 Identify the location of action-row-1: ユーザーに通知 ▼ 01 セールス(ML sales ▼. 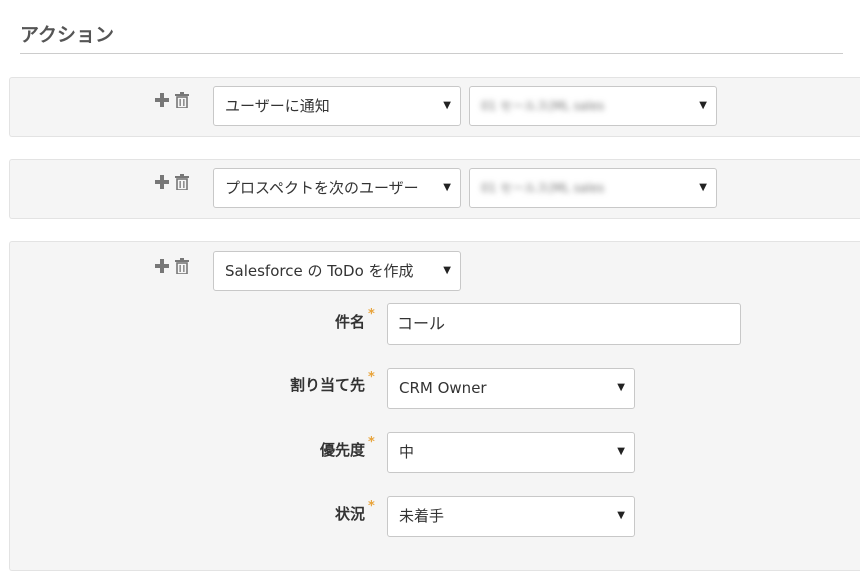
(434, 107).